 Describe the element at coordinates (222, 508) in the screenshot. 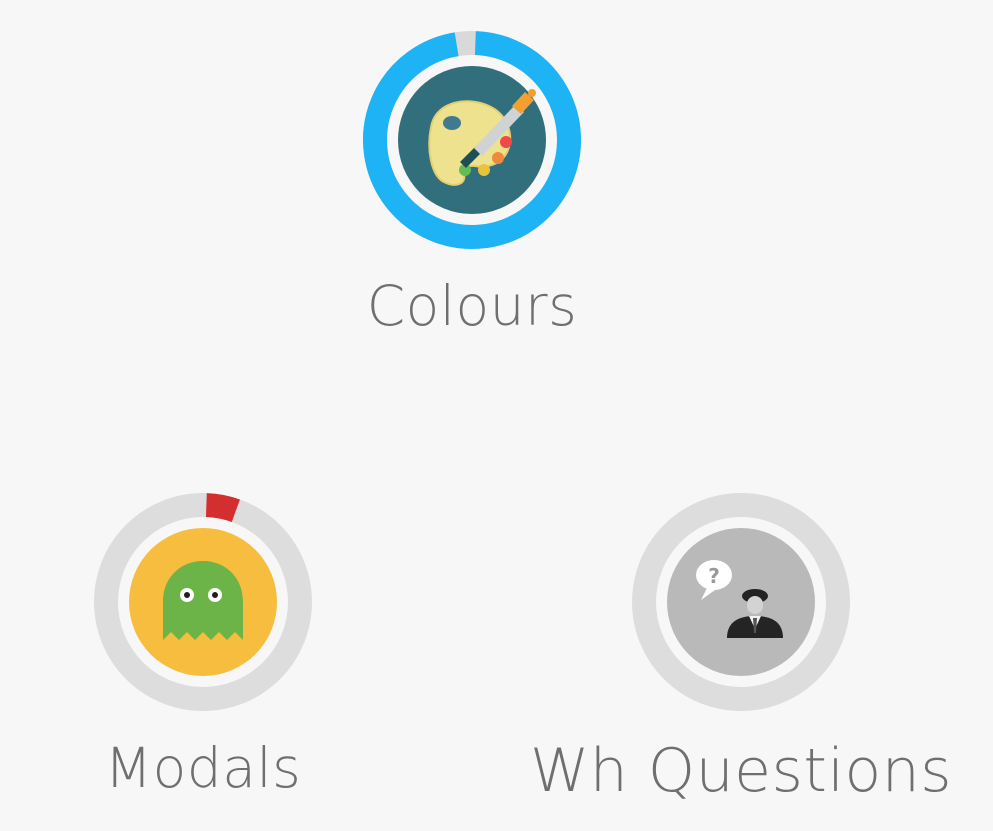

I see `ring-progress` at that location.